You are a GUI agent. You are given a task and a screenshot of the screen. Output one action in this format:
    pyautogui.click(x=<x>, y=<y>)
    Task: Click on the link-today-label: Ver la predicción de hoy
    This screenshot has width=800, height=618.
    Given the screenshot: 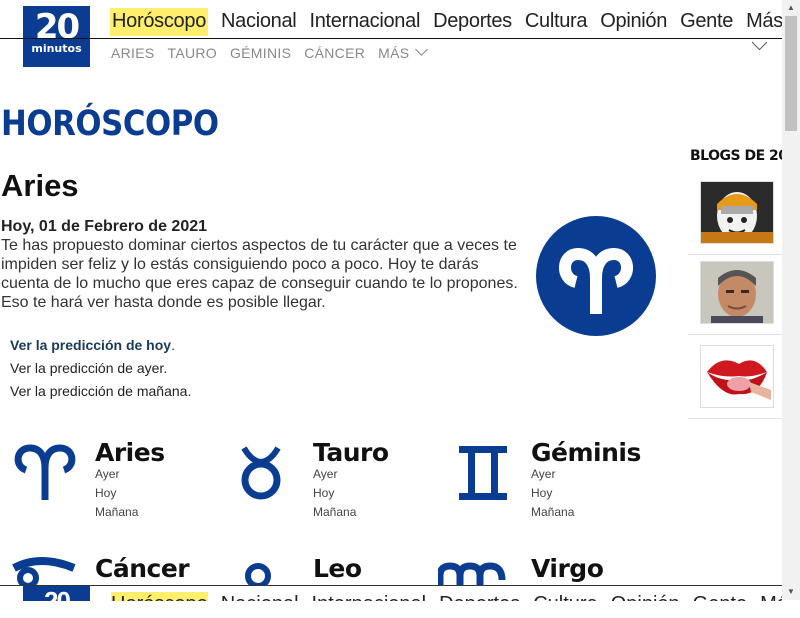 What is the action you would take?
    pyautogui.click(x=91, y=345)
    